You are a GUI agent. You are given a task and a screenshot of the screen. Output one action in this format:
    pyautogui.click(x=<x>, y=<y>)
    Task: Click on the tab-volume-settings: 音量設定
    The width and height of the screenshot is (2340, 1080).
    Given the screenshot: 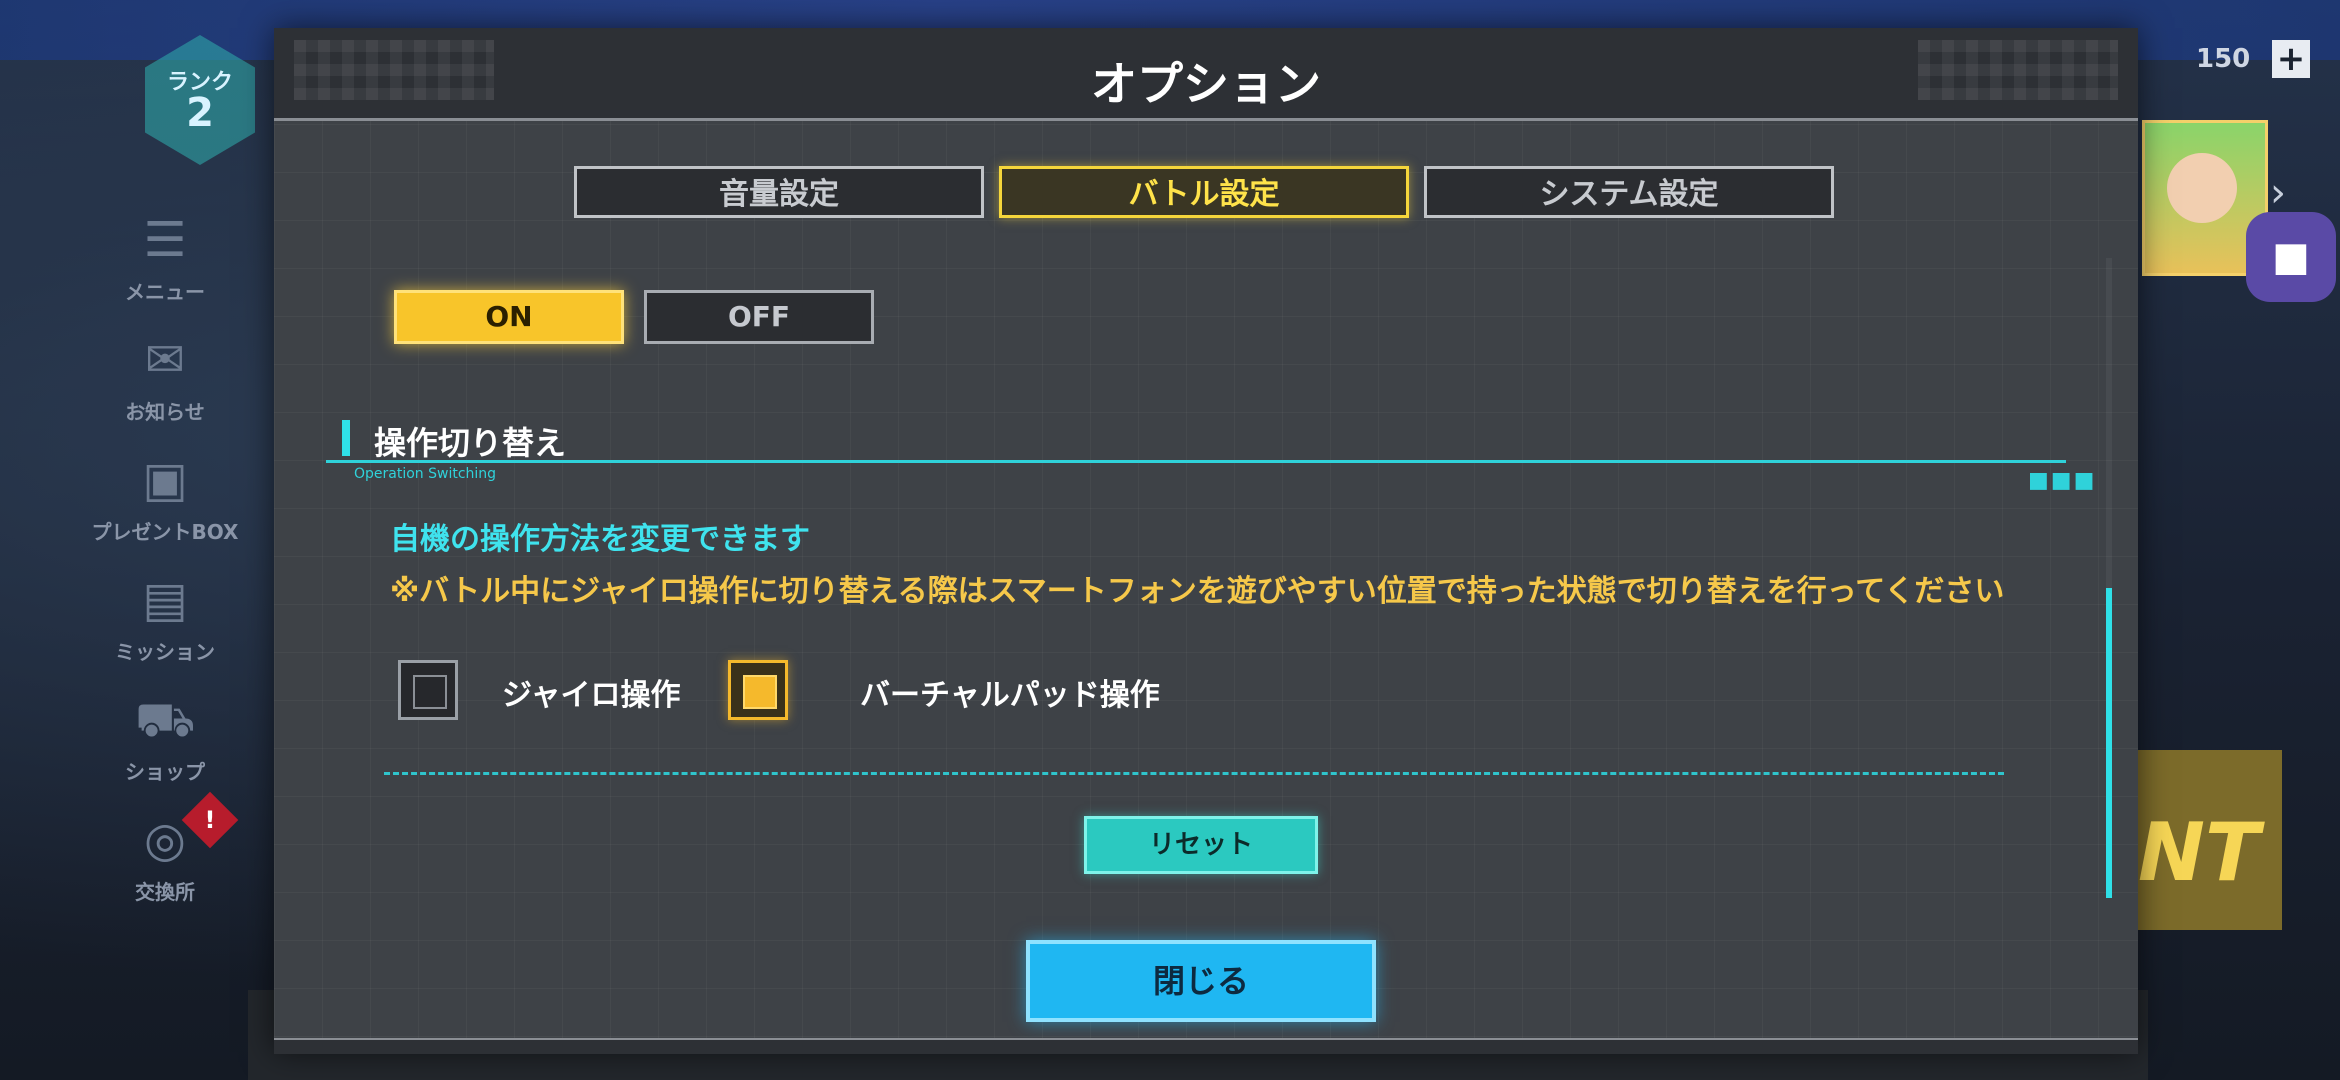 What is the action you would take?
    pyautogui.click(x=779, y=192)
    